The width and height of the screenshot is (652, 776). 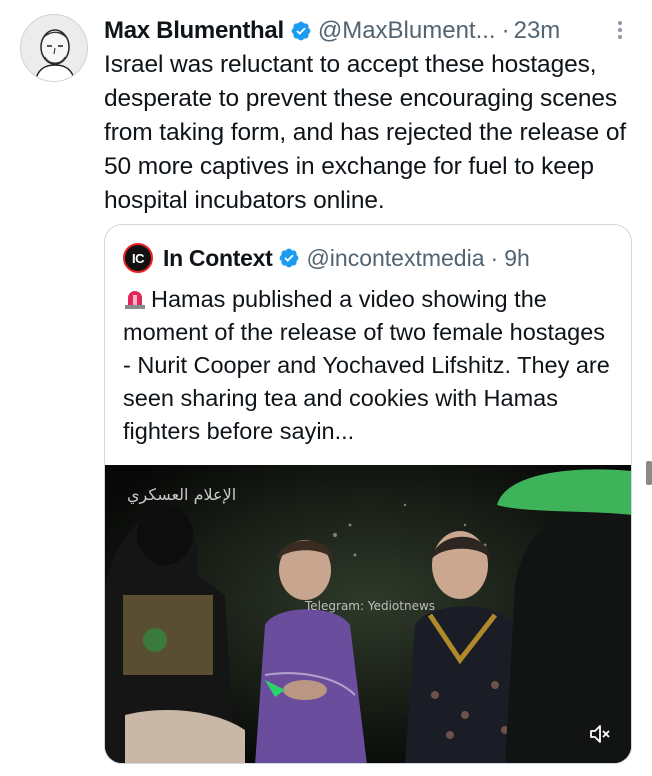 I want to click on quoted-tweet-timestamp: 9h, so click(x=517, y=258).